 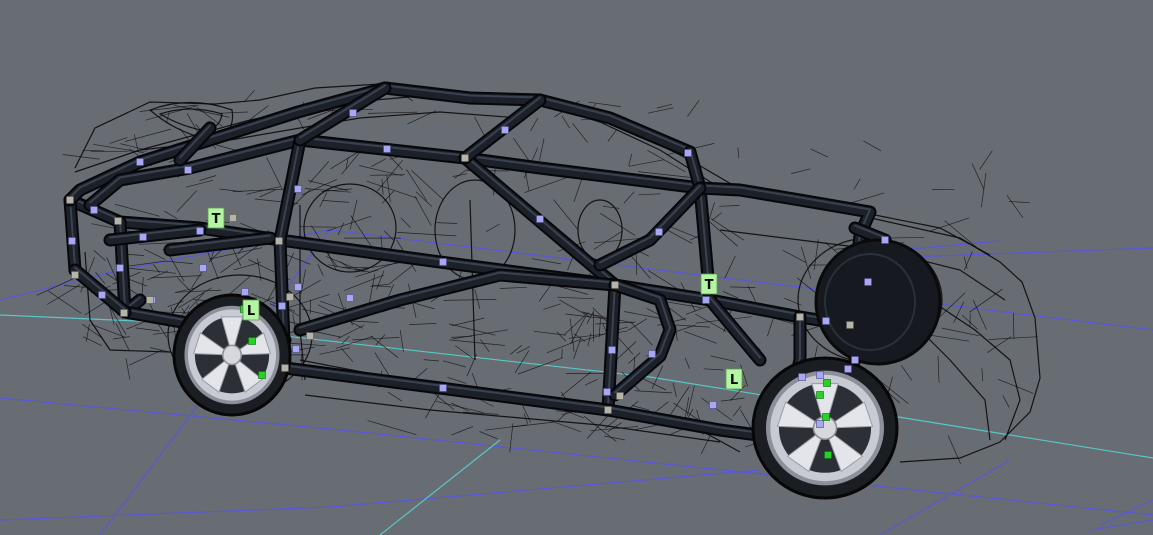 I want to click on tag-label: T, so click(x=216, y=219).